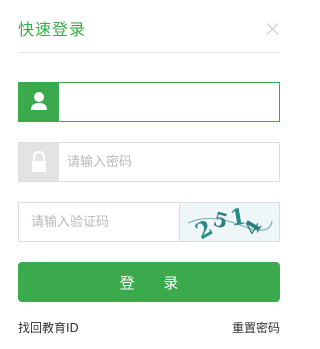 The image size is (320, 349). I want to click on user-icon, so click(39, 102).